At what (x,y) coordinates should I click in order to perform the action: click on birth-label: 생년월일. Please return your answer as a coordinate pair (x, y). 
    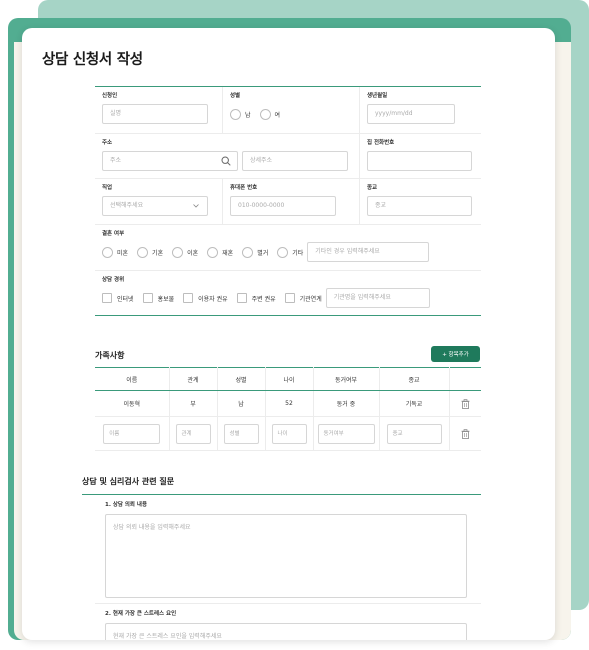
    Looking at the image, I should click on (377, 96).